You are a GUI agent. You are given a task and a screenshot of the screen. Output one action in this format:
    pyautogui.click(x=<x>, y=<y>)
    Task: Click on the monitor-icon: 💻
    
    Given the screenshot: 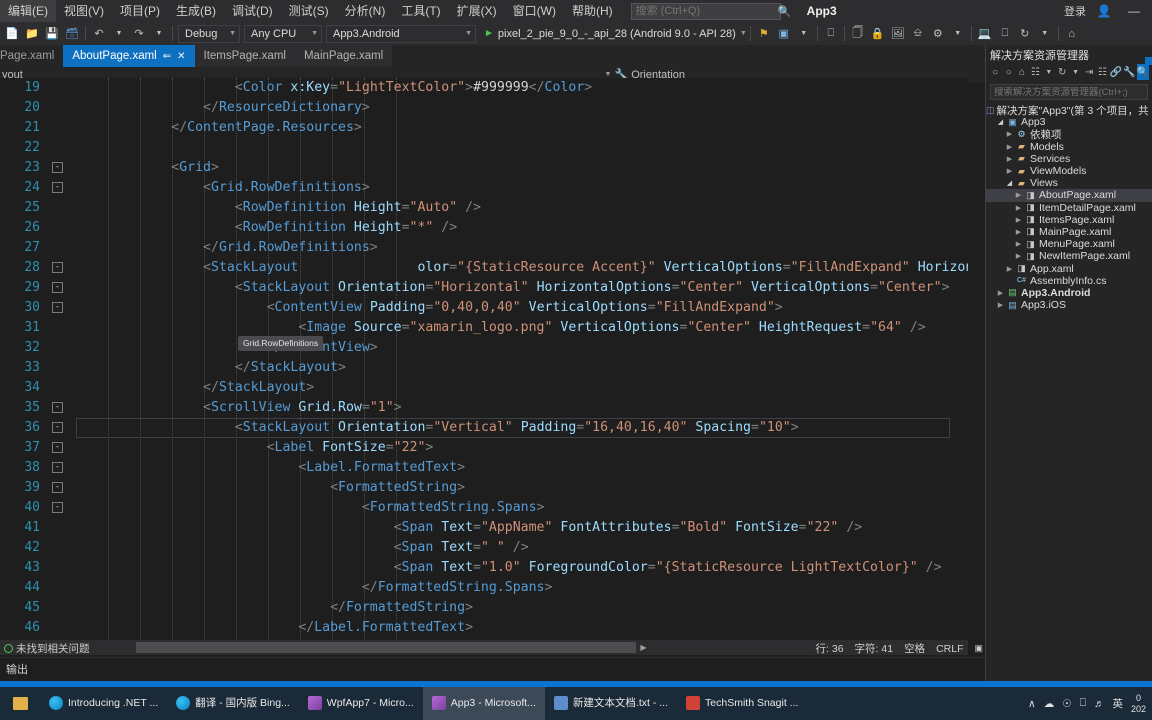 What is the action you would take?
    pyautogui.click(x=985, y=34)
    